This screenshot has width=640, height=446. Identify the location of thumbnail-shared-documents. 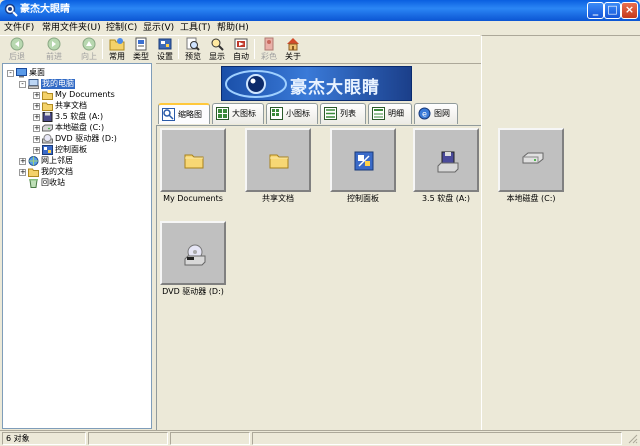
(278, 160).